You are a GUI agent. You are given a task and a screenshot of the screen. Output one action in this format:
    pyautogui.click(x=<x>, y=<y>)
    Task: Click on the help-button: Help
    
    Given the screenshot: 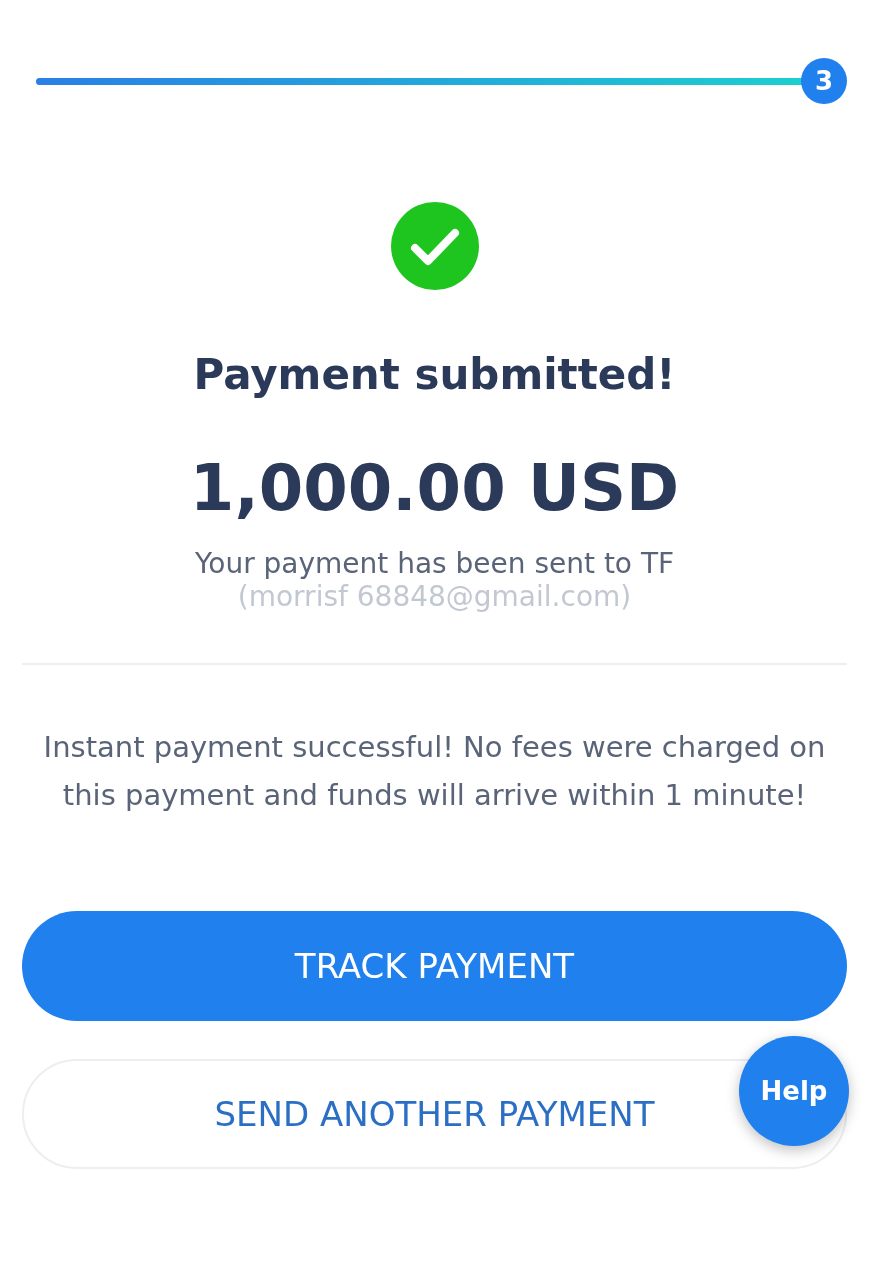 What is the action you would take?
    pyautogui.click(x=794, y=1091)
    